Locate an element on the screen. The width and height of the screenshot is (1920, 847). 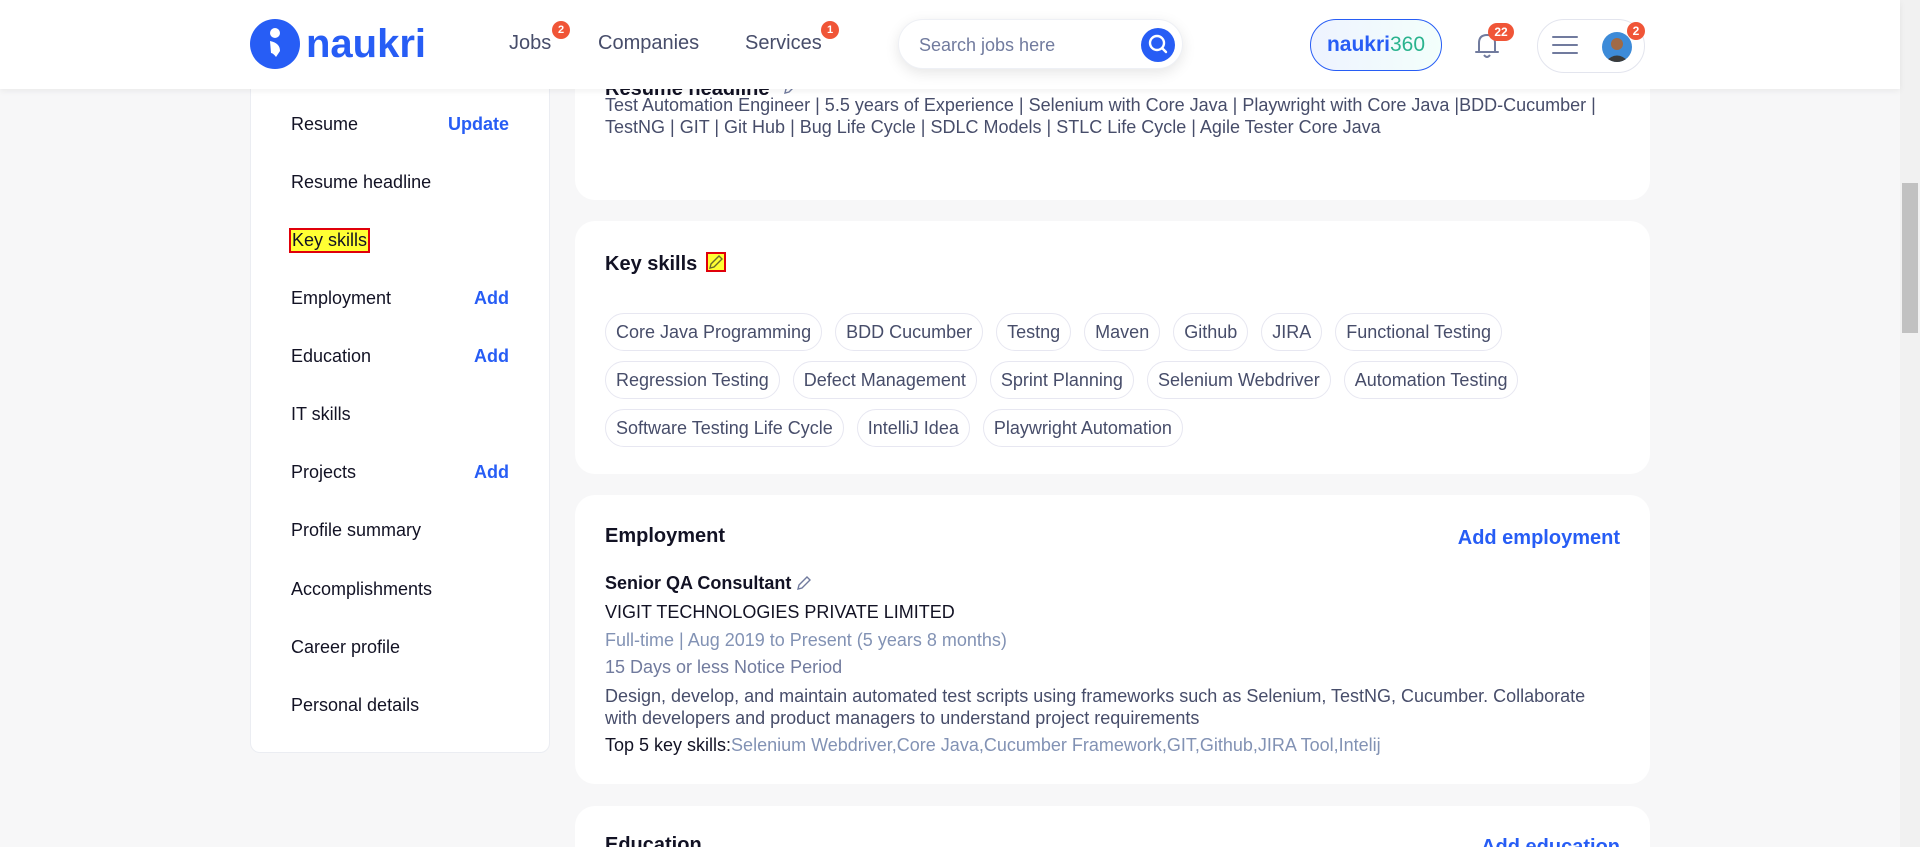
services-badge: 1 is located at coordinates (830, 30).